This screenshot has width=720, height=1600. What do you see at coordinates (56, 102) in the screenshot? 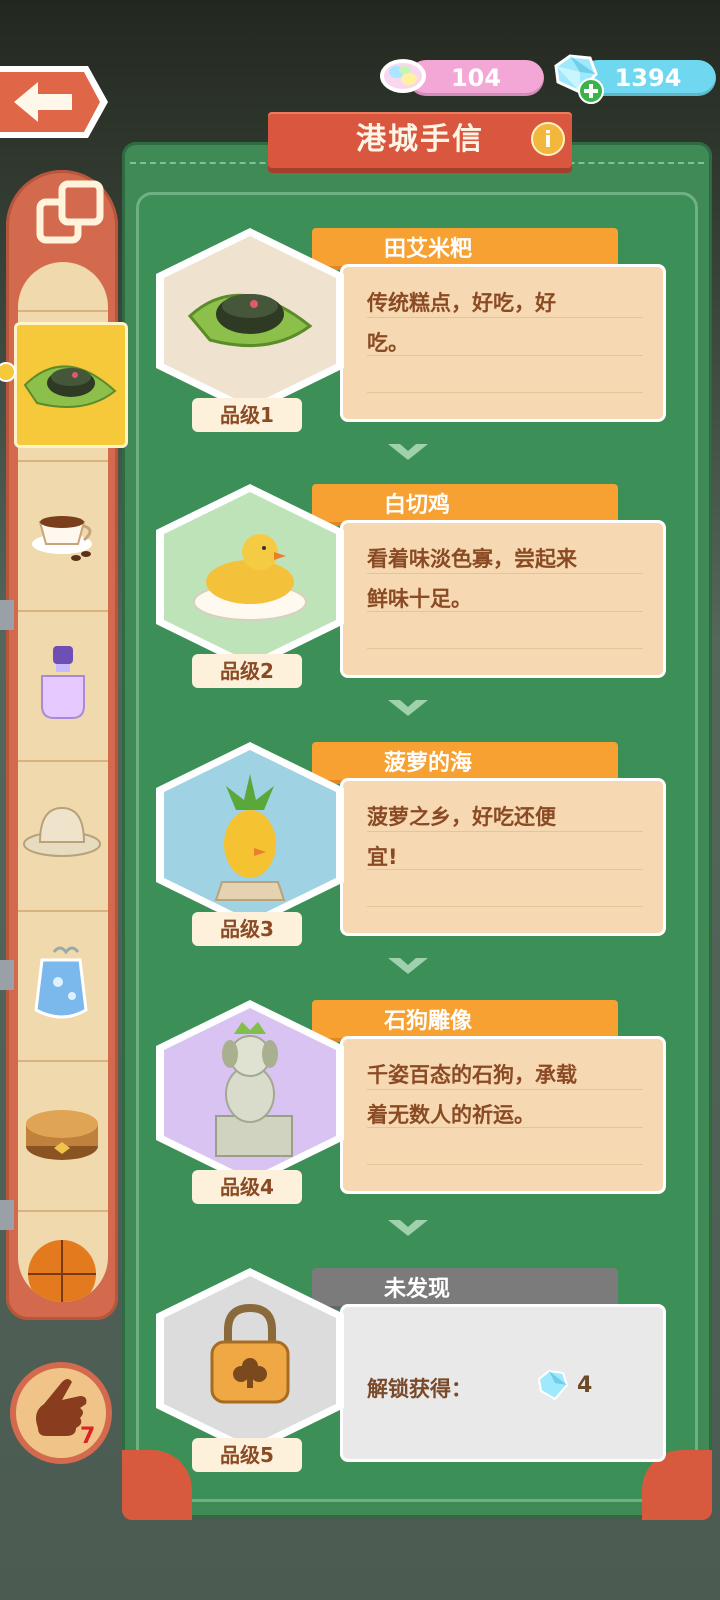
I see `back-arrow-icon` at bounding box center [56, 102].